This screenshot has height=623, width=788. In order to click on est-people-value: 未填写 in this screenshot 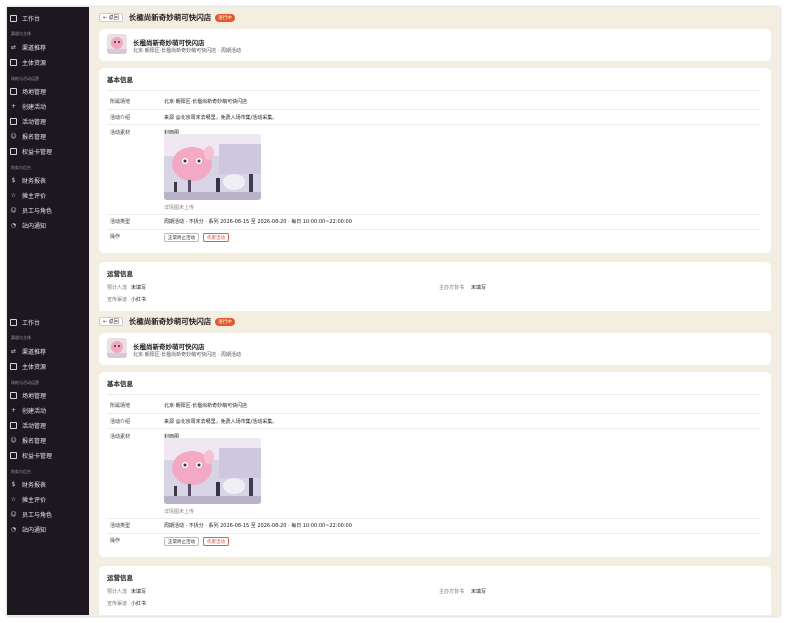, I will do `click(139, 288)`.